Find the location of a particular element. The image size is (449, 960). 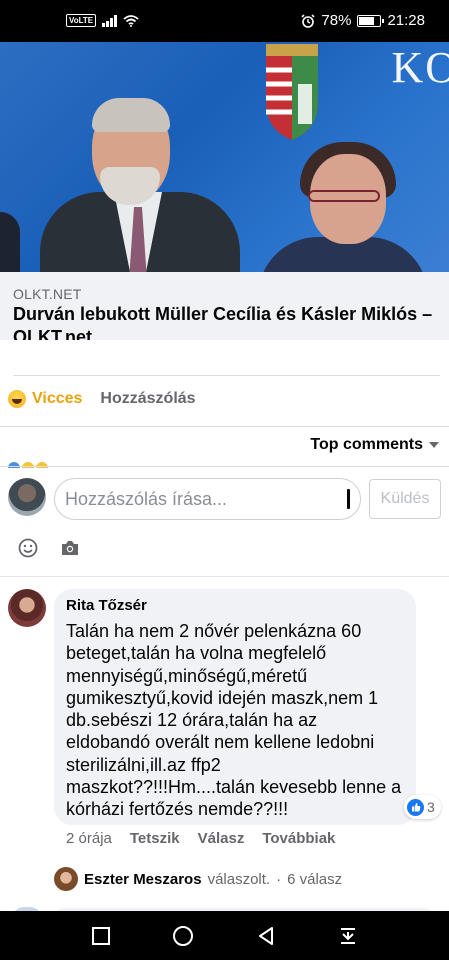

battery-icon is located at coordinates (371, 20).